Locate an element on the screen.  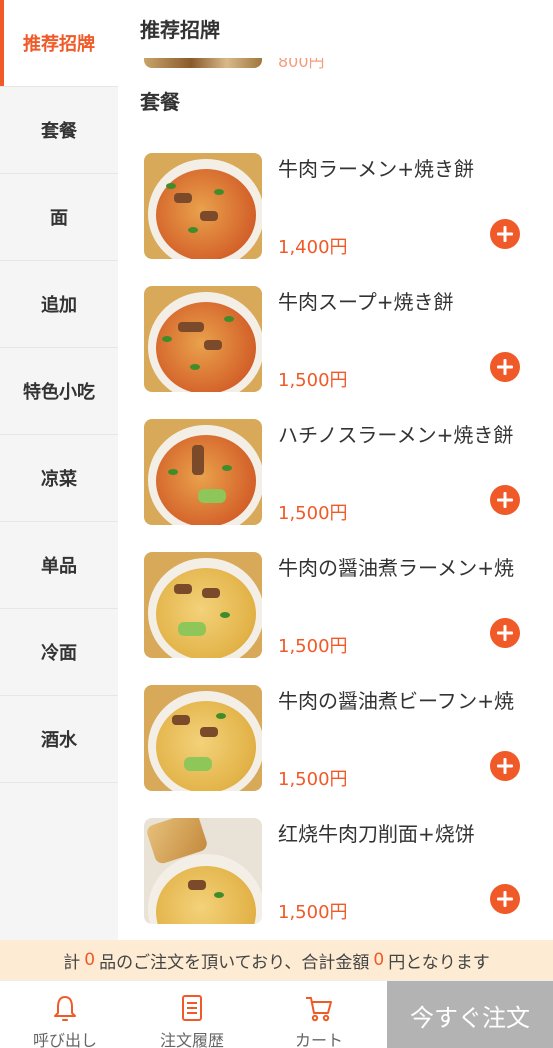
braised-beef-knife-noodle-image is located at coordinates (203, 871).